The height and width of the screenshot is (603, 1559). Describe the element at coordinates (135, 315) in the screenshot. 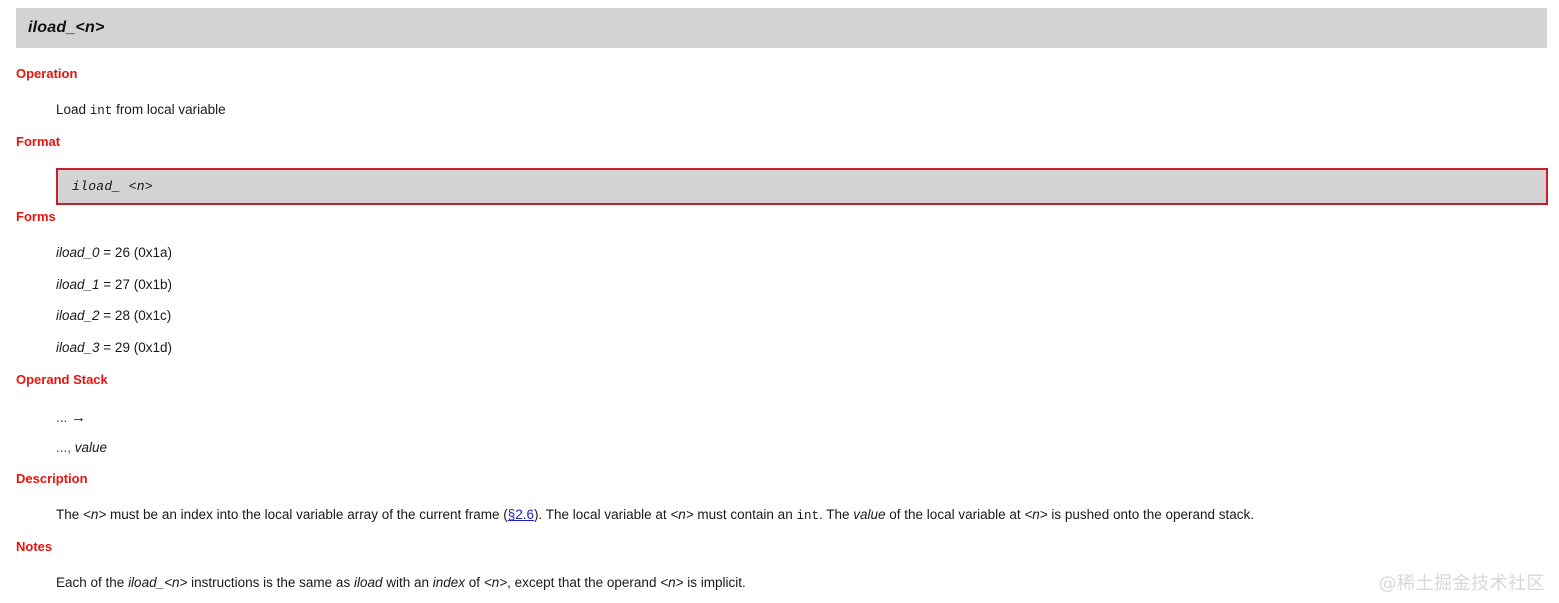

I see `form-item-value: = 28 (0x1c)` at that location.